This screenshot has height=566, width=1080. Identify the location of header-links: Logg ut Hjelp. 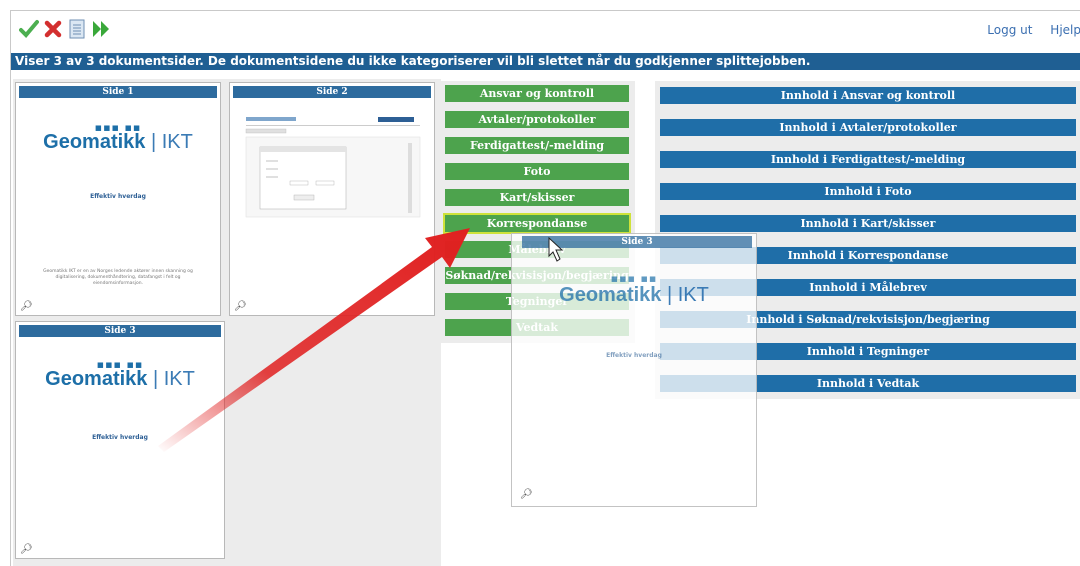
(1026, 30).